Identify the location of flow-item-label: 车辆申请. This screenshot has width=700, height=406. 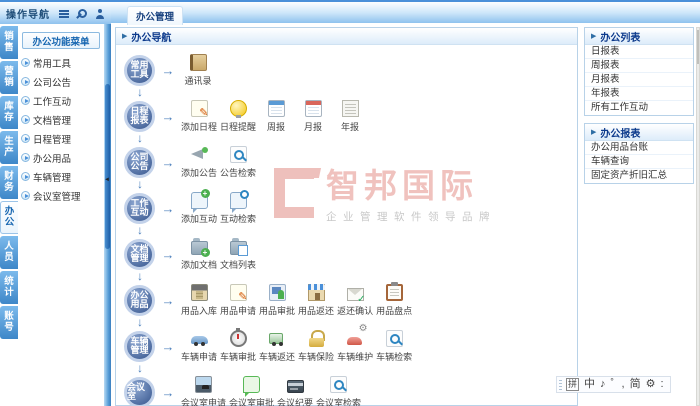
(199, 356).